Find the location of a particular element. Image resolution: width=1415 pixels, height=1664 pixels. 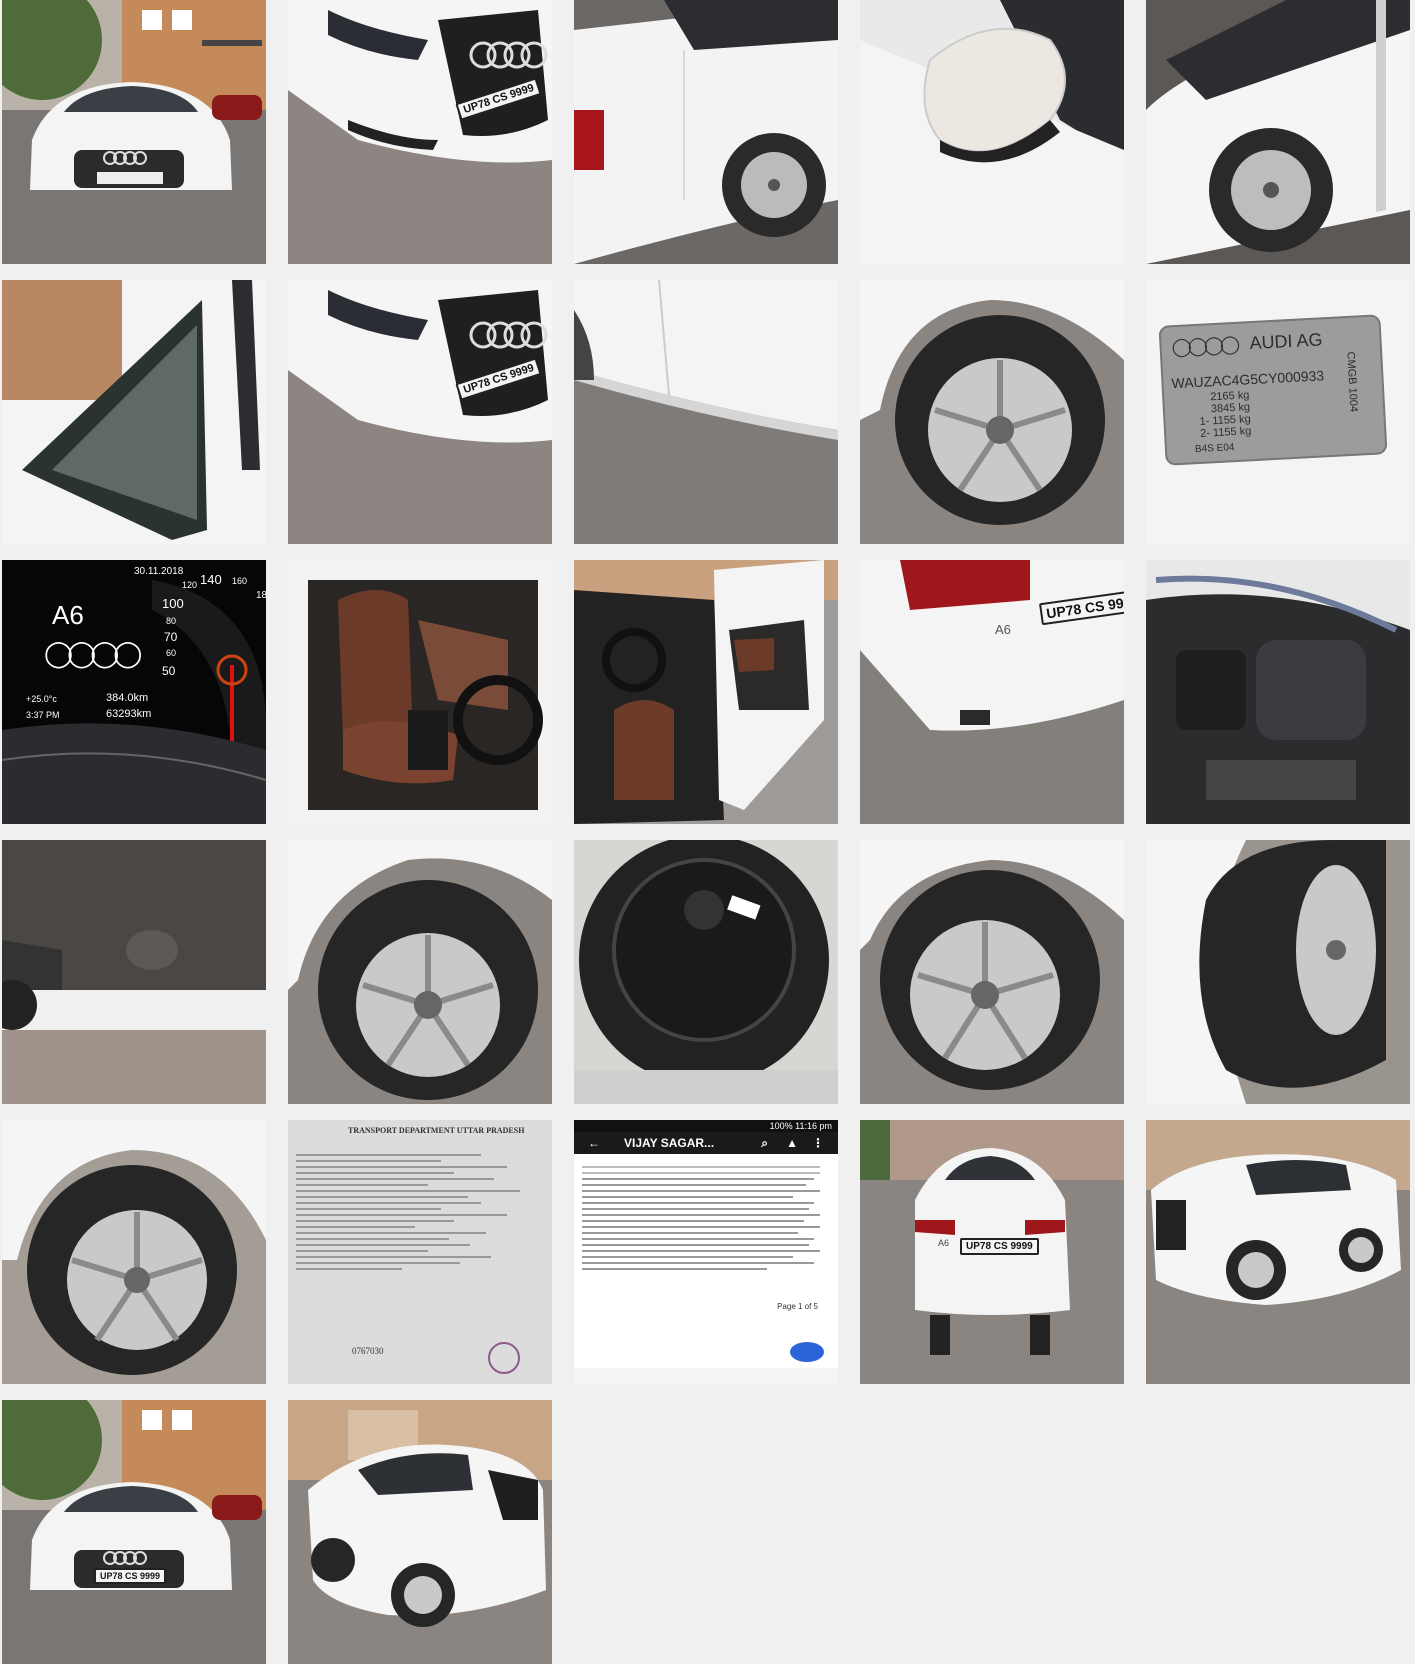

more-vert-icon: ⋮ is located at coordinates (818, 1143).